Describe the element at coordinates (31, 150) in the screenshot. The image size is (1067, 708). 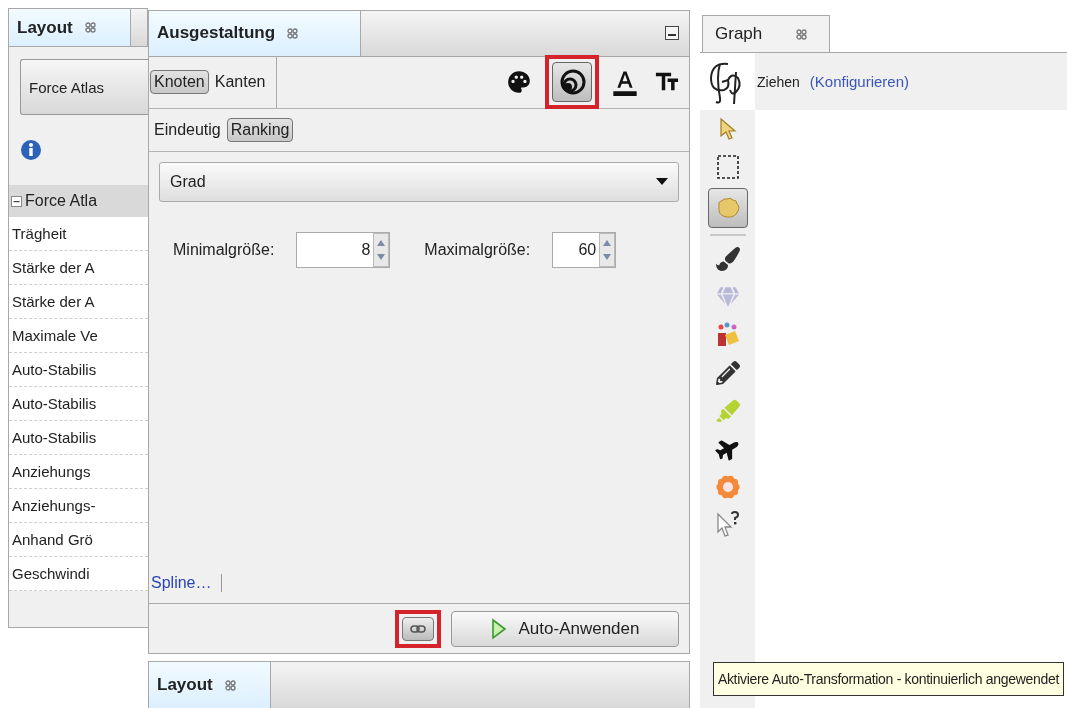
I see `info-icon` at that location.